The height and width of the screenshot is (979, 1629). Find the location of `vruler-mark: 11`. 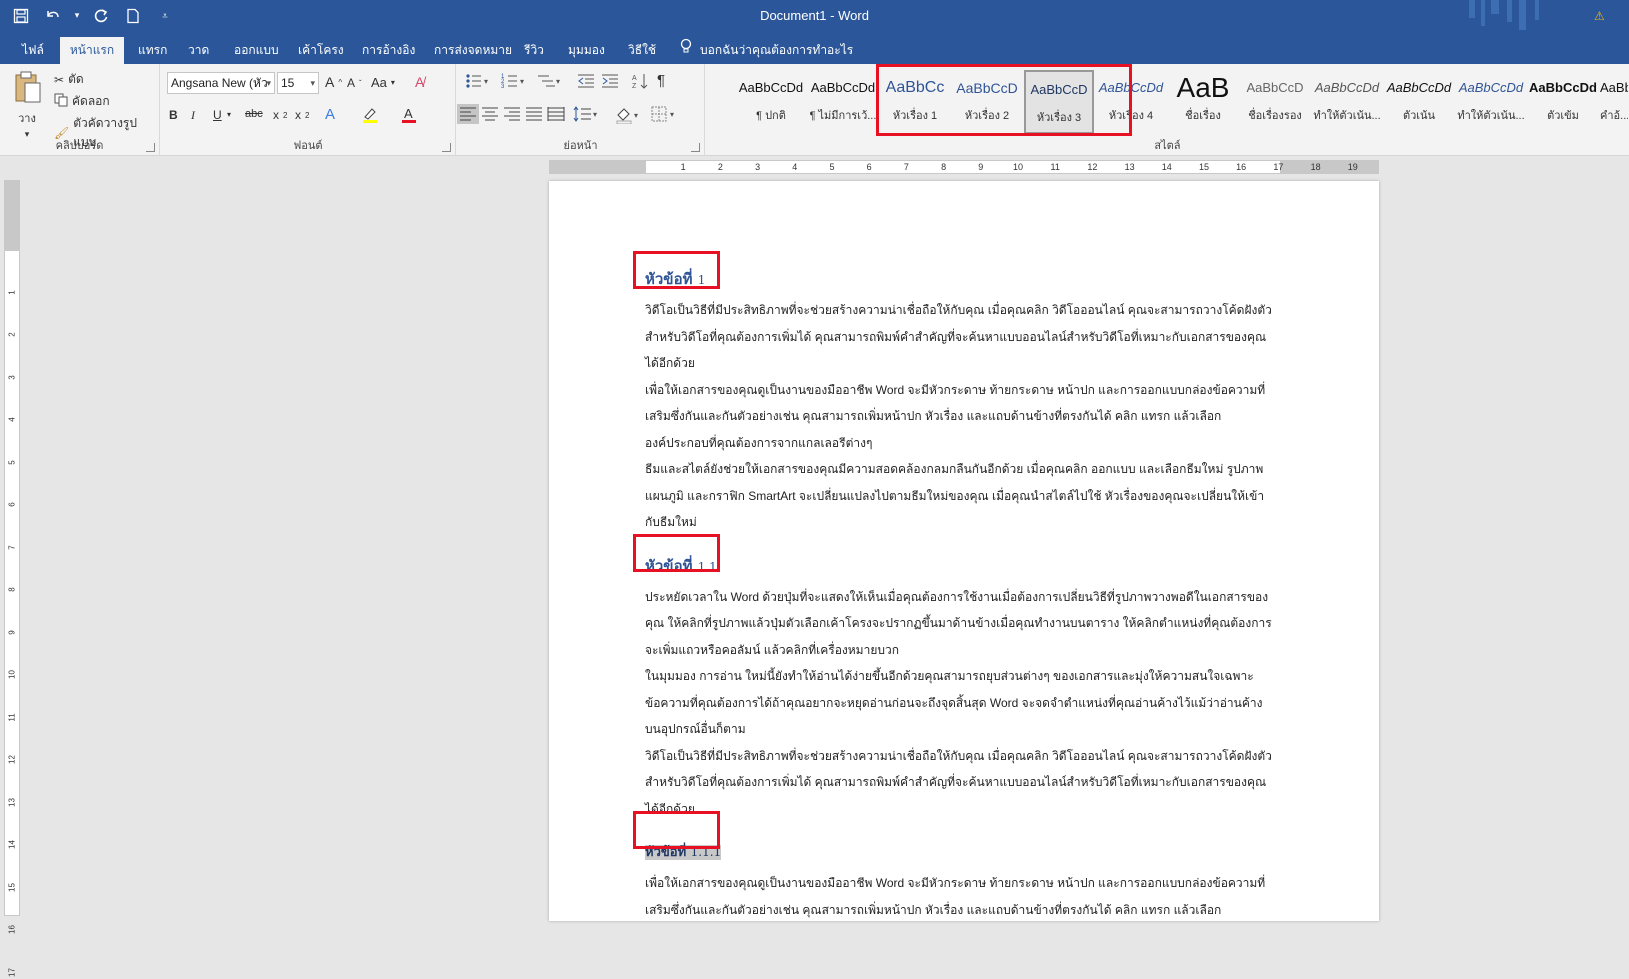

vruler-mark: 11 is located at coordinates (12, 717).